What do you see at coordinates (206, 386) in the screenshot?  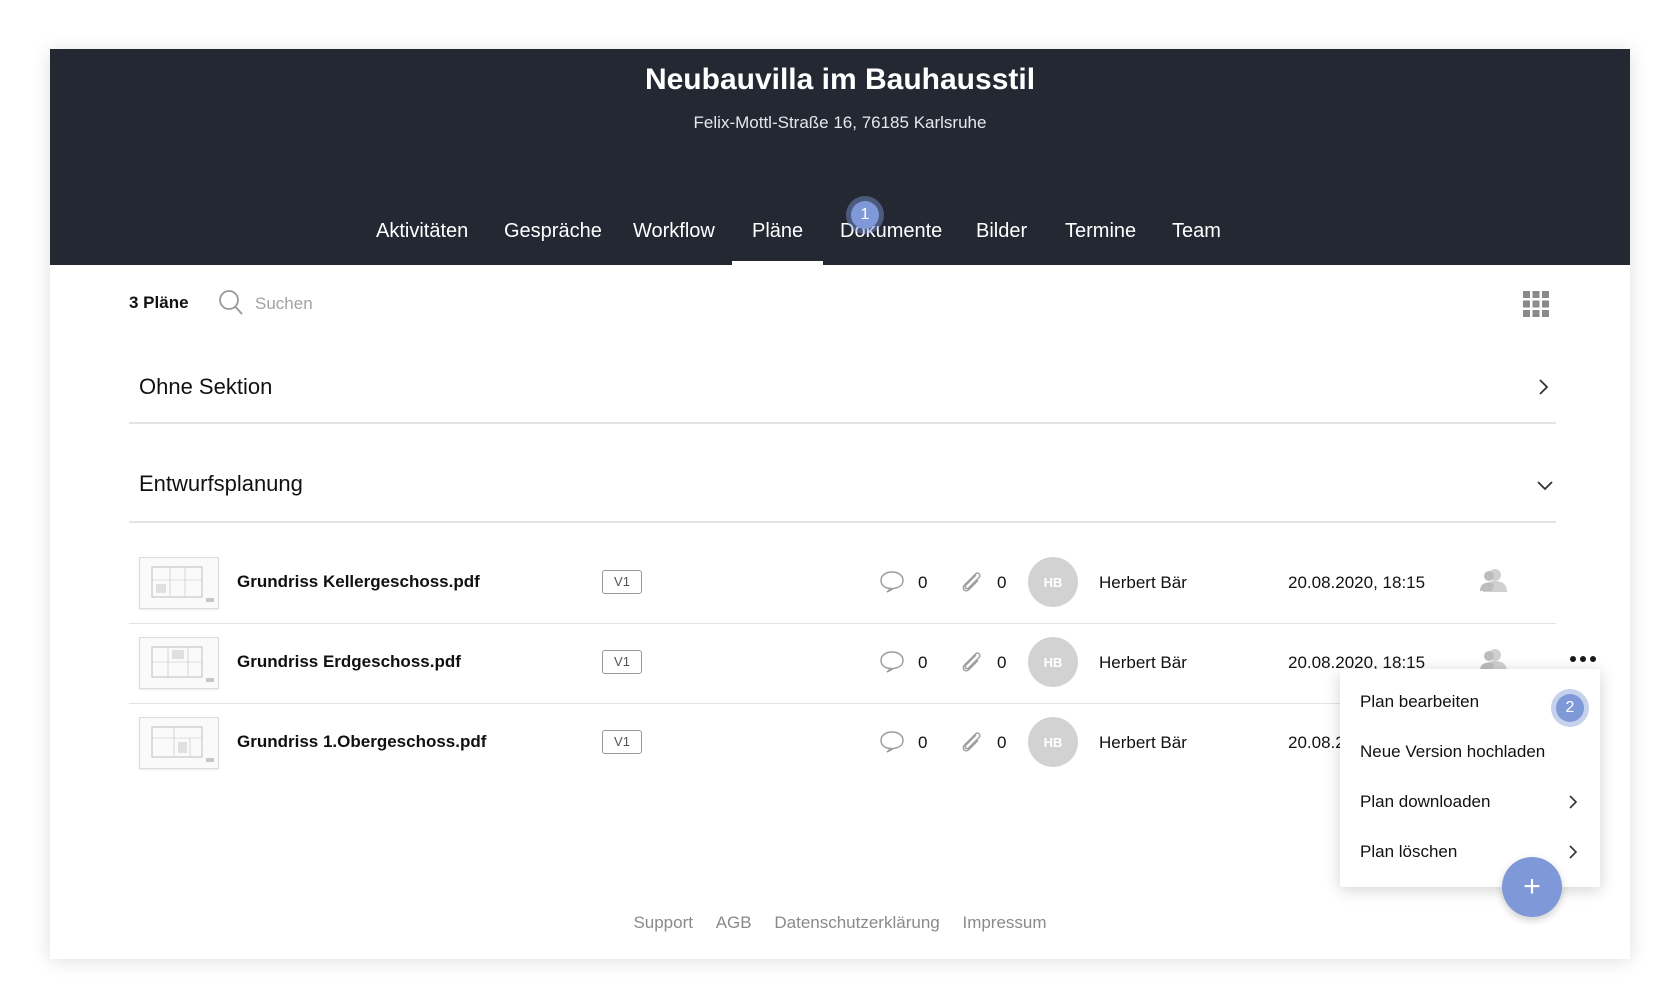 I see `section-title: Ohne Sektion` at bounding box center [206, 386].